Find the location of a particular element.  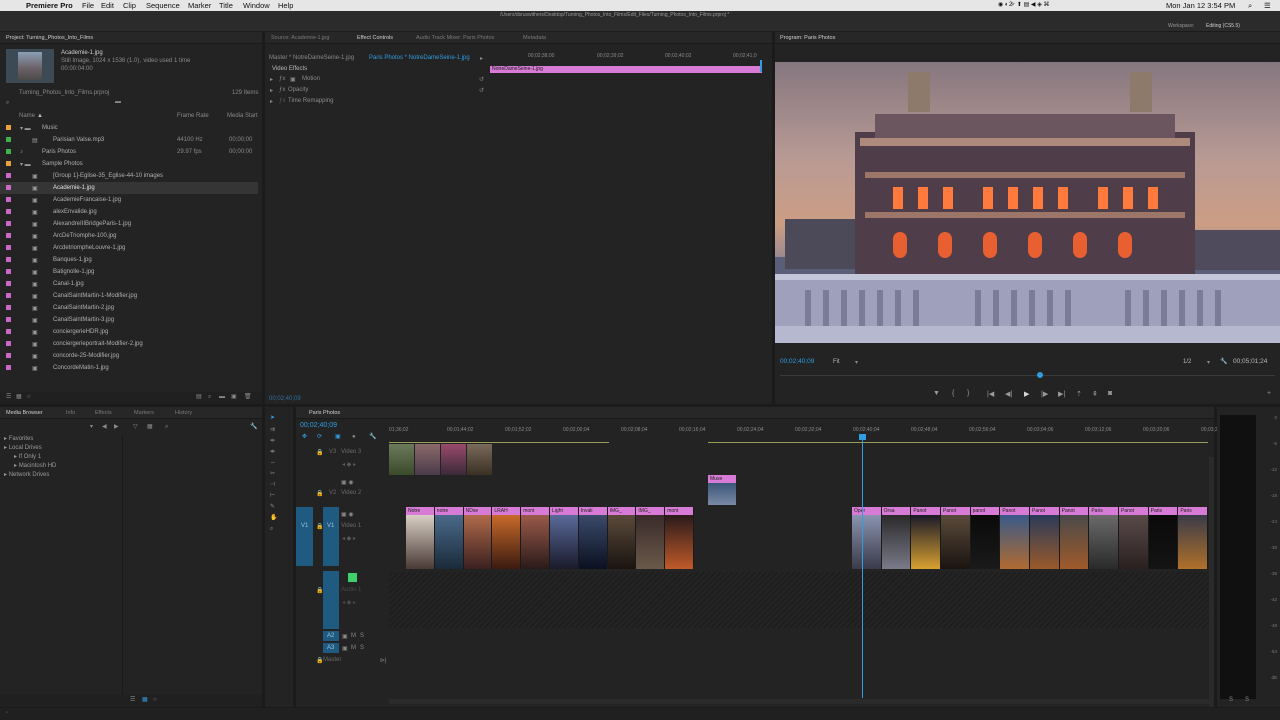

forward-icon: ▶ is located at coordinates (116, 427).